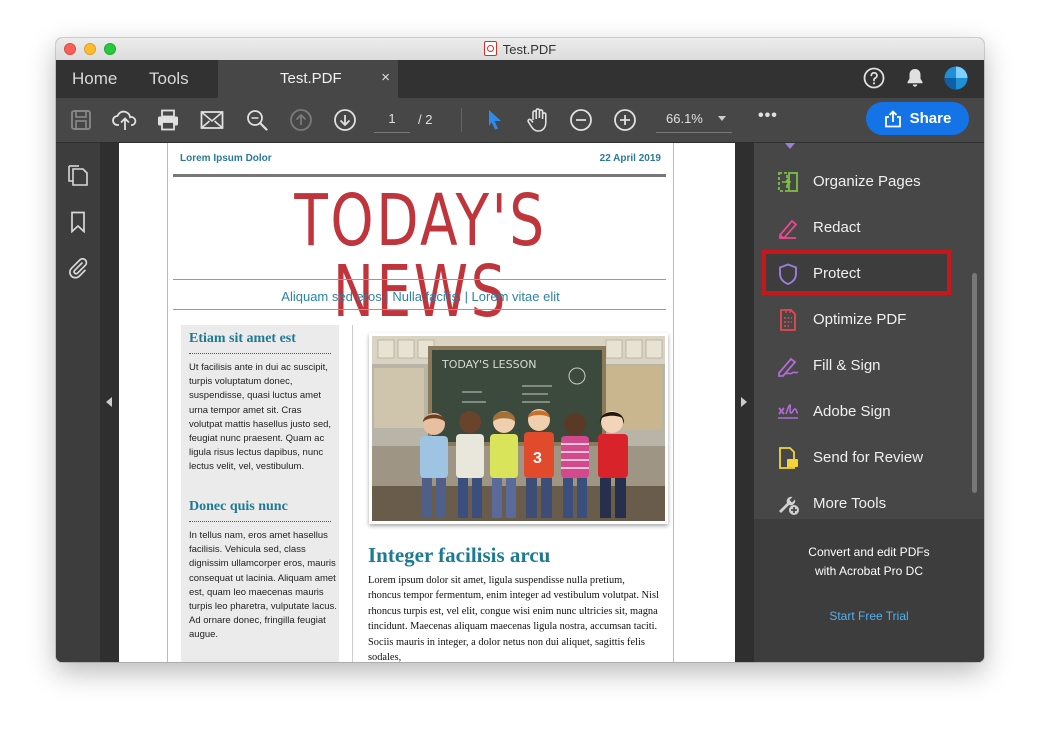 The height and width of the screenshot is (737, 1040). I want to click on newsletter-masthead: TODAY'S NEWS, so click(420, 256).